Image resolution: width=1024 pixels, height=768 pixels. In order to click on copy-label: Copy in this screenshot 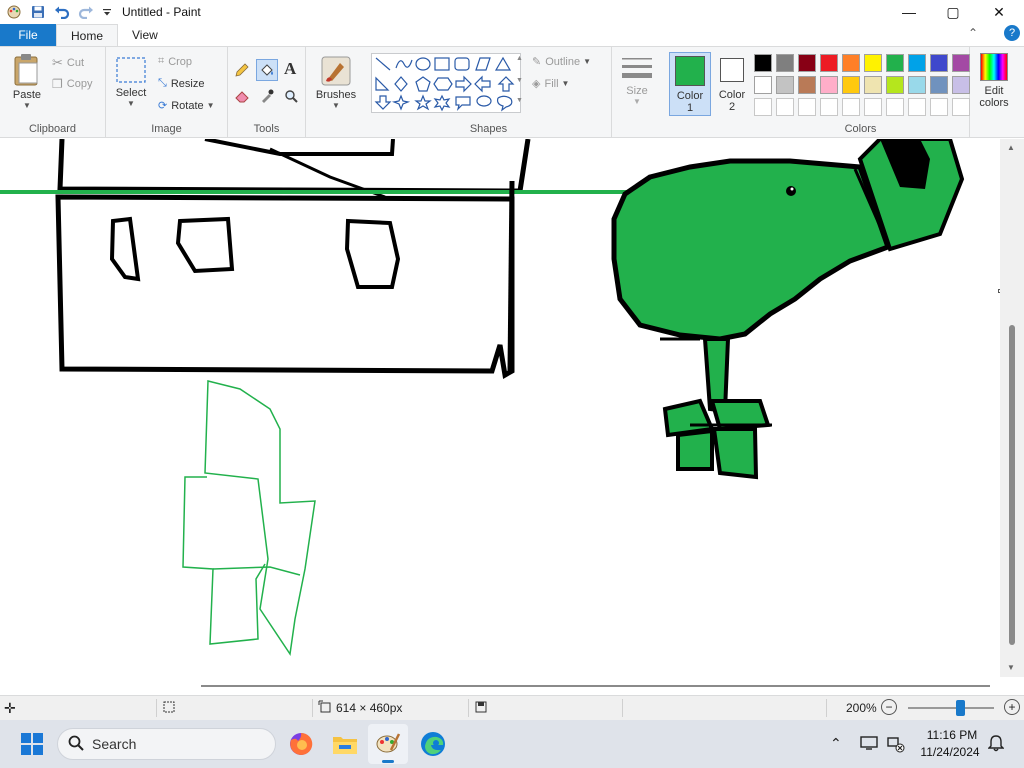, I will do `click(79, 84)`.